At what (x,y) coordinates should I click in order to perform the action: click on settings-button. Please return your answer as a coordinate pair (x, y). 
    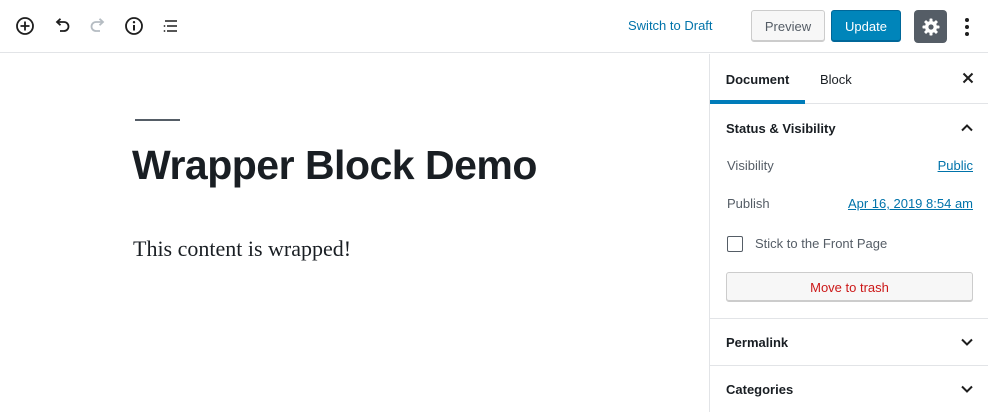
    Looking at the image, I should click on (930, 26).